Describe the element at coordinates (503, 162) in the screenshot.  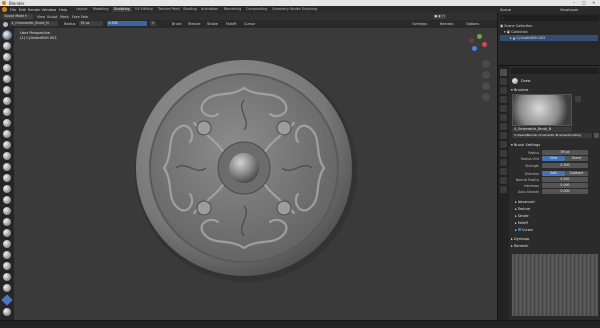
I see `constraints-tab-icon` at that location.